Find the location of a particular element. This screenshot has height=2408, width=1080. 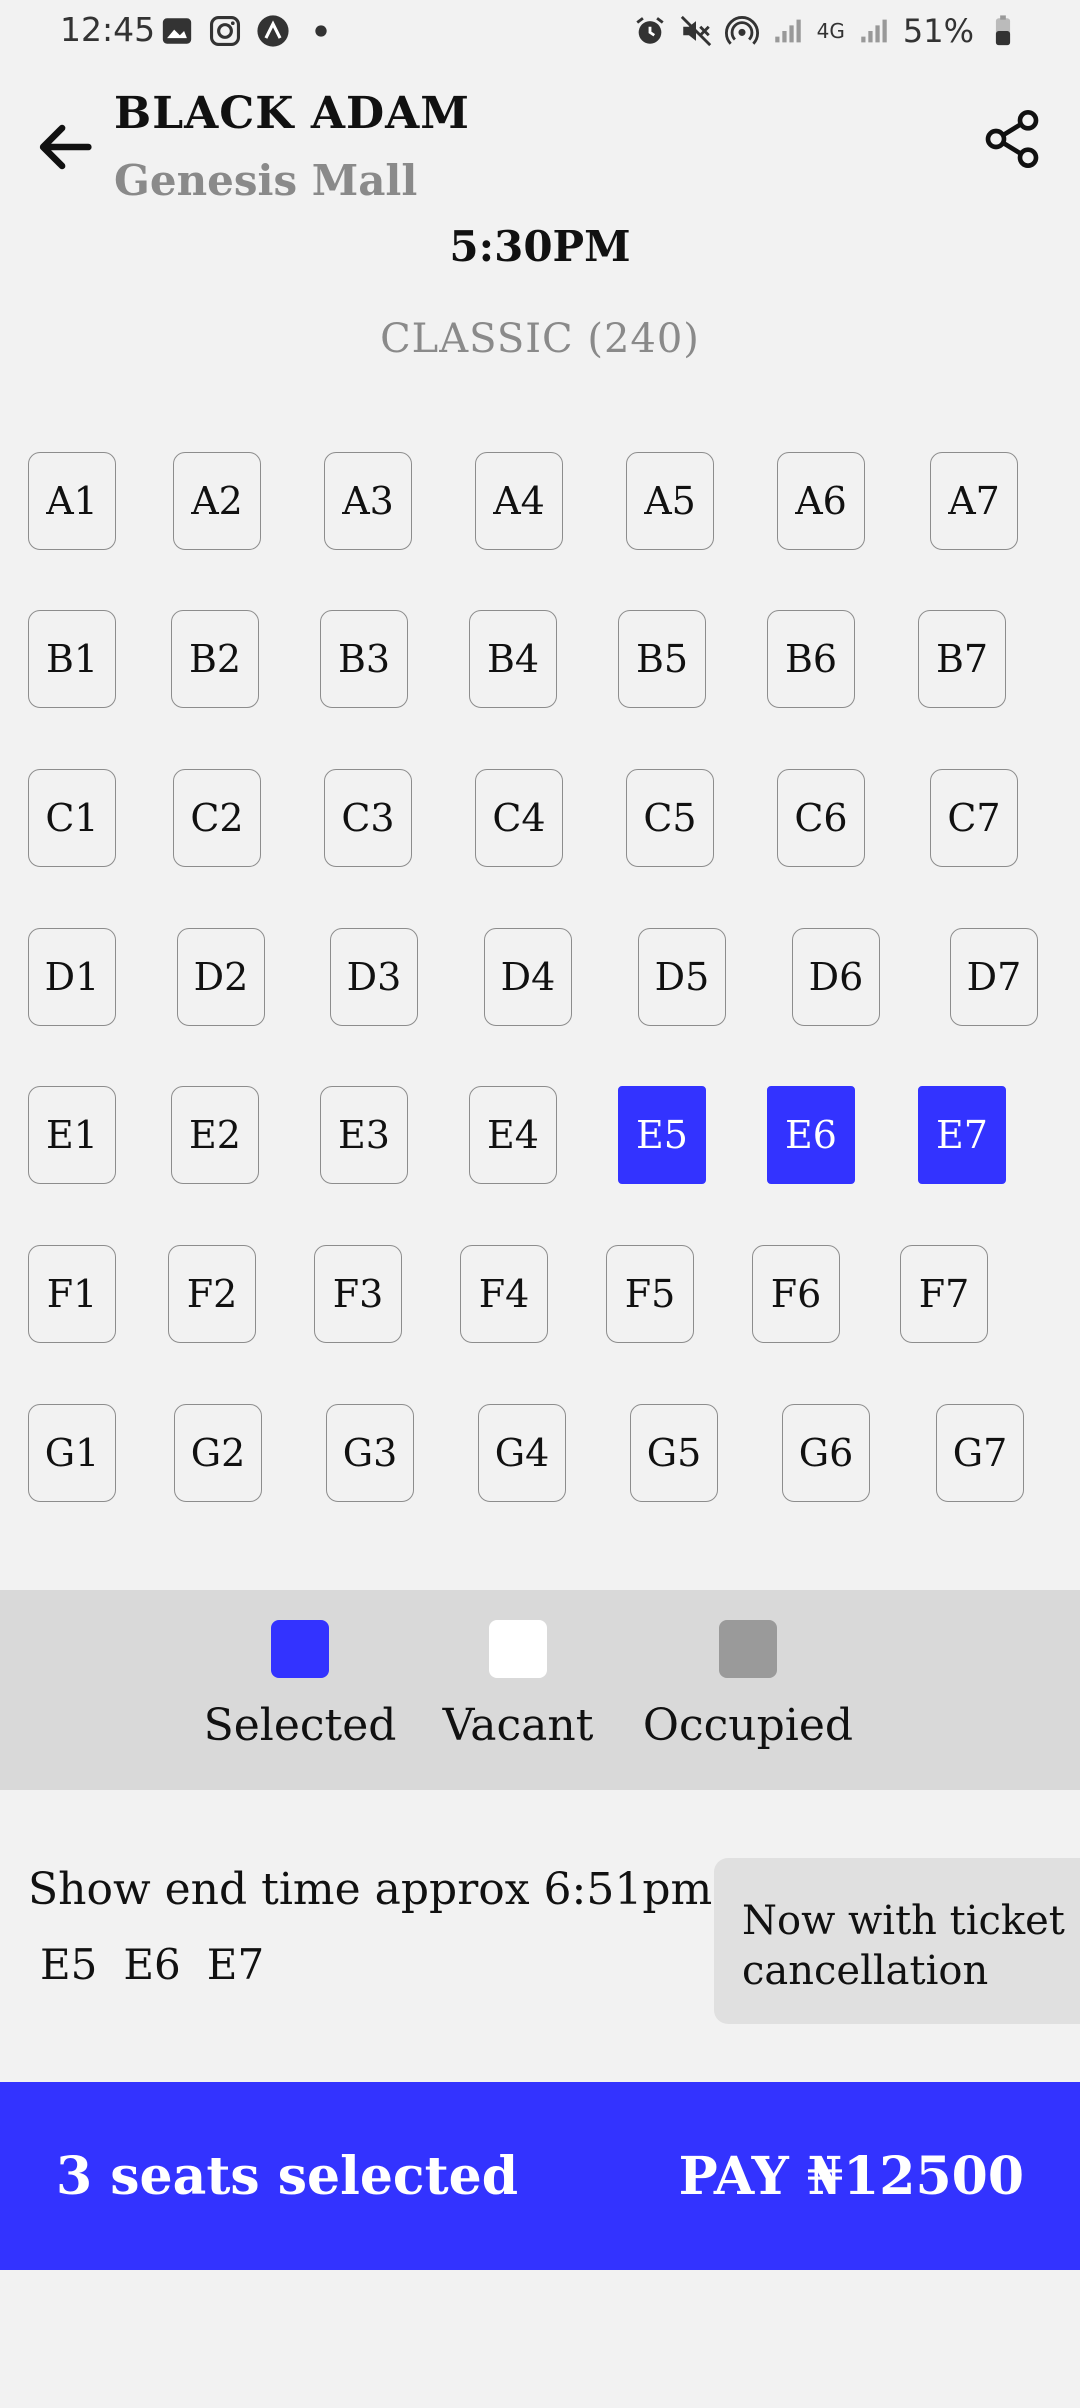

seat-d7: D7 is located at coordinates (994, 977).